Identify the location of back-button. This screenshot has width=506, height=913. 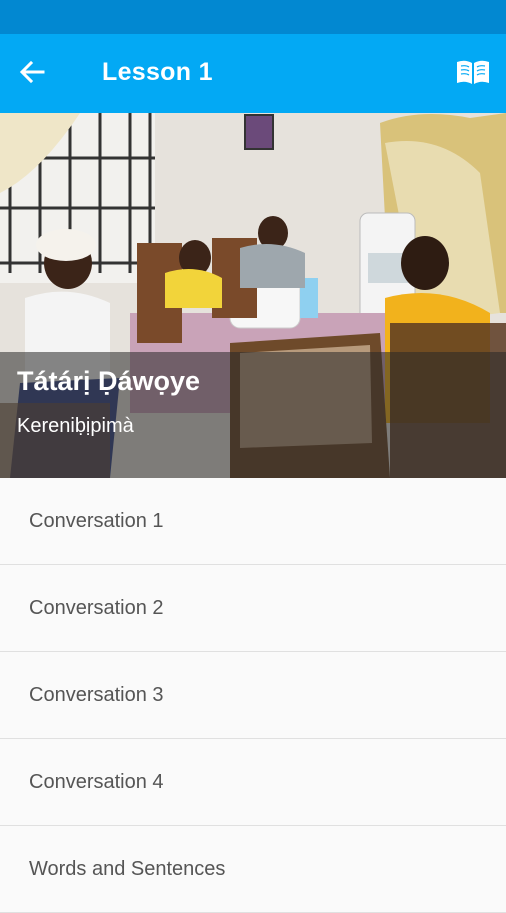
(32, 74).